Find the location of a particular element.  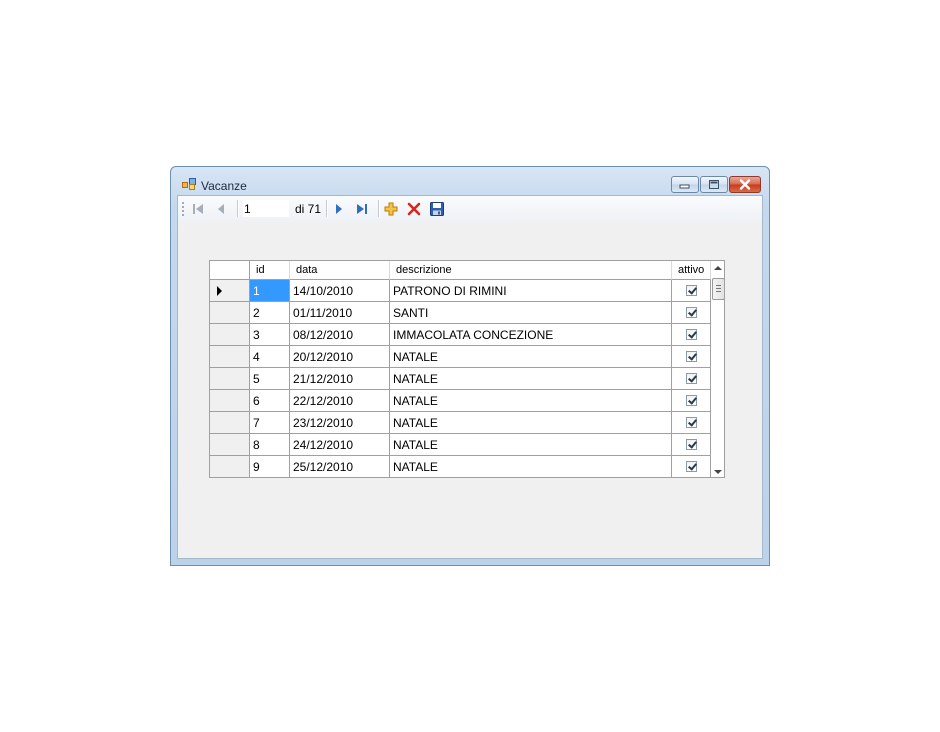

cell-data: 14/10/2010 is located at coordinates (340, 291).